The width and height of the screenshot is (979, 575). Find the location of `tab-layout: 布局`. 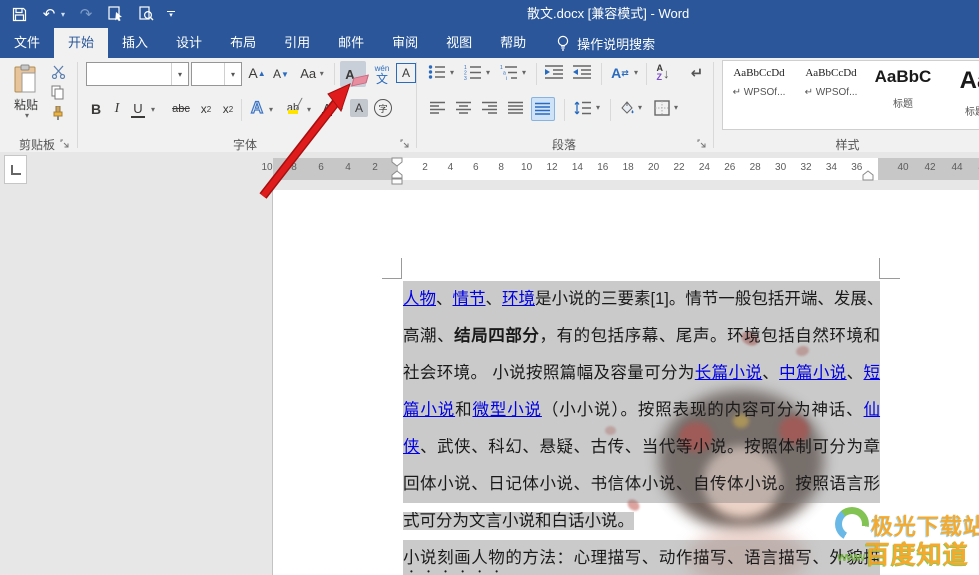

tab-layout: 布局 is located at coordinates (243, 43).